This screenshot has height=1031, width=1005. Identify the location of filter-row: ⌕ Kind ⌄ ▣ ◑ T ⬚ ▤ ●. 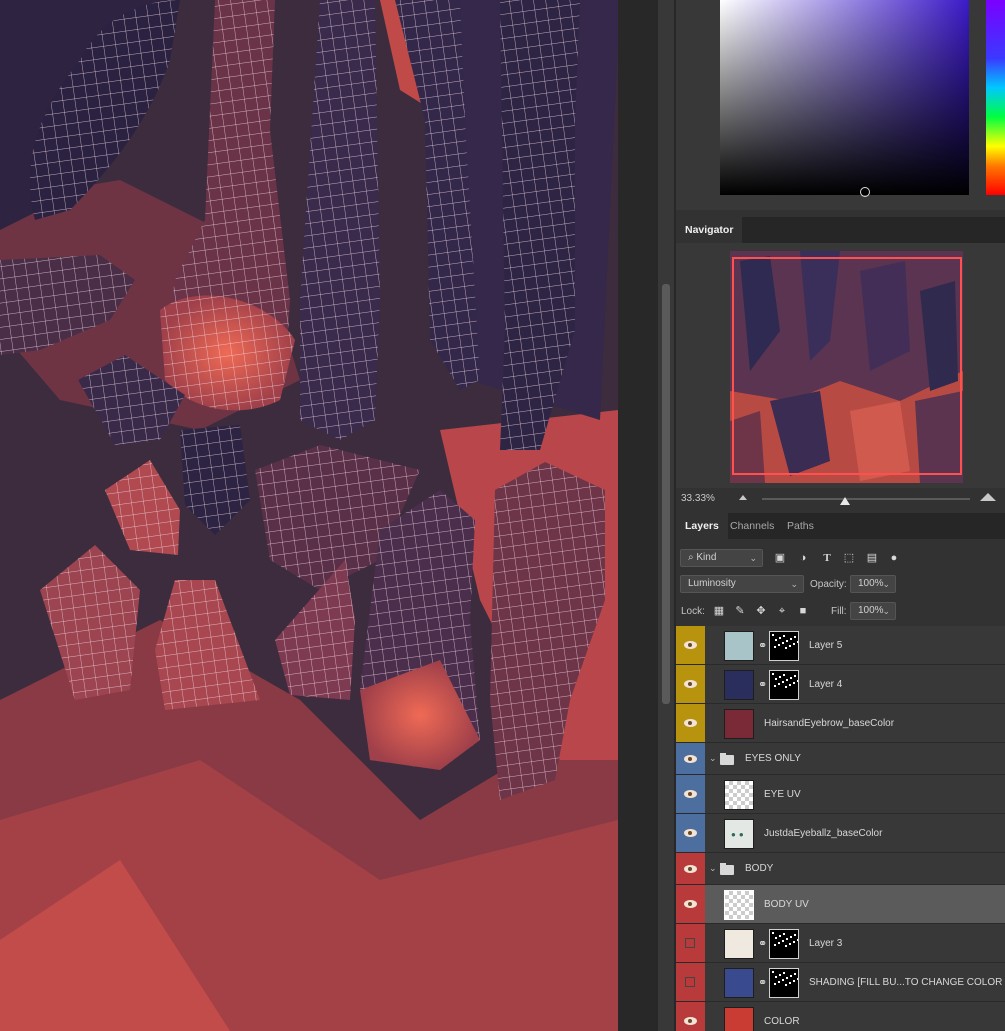
(840, 558).